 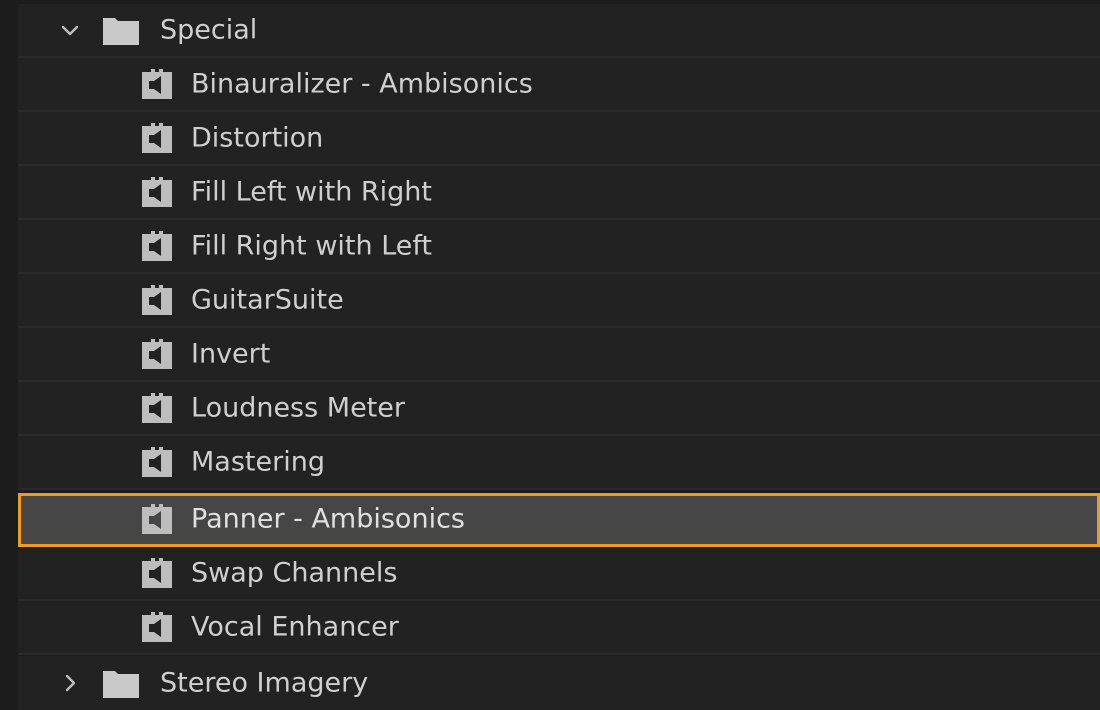 What do you see at coordinates (295, 627) in the screenshot?
I see `effect-label: Vocal Enhancer` at bounding box center [295, 627].